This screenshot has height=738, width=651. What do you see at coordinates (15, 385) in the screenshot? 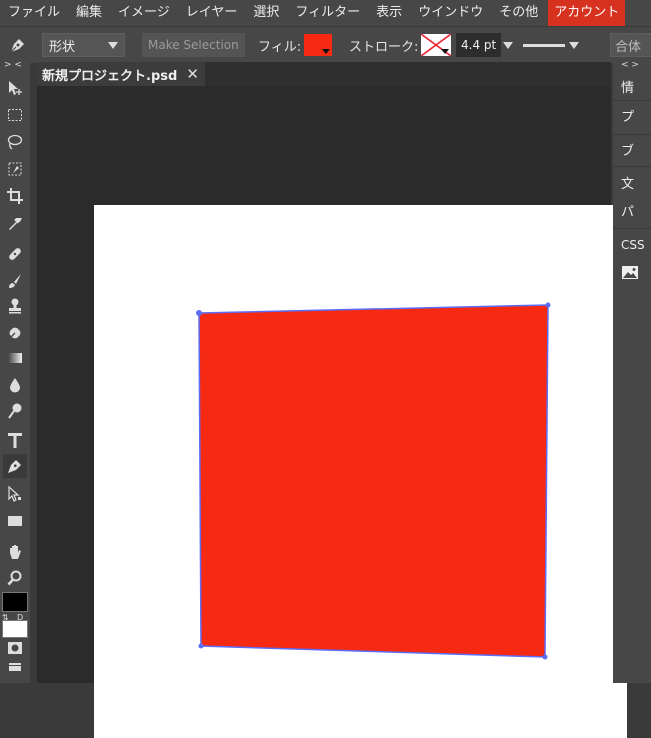
I see `blur-tool-icon` at bounding box center [15, 385].